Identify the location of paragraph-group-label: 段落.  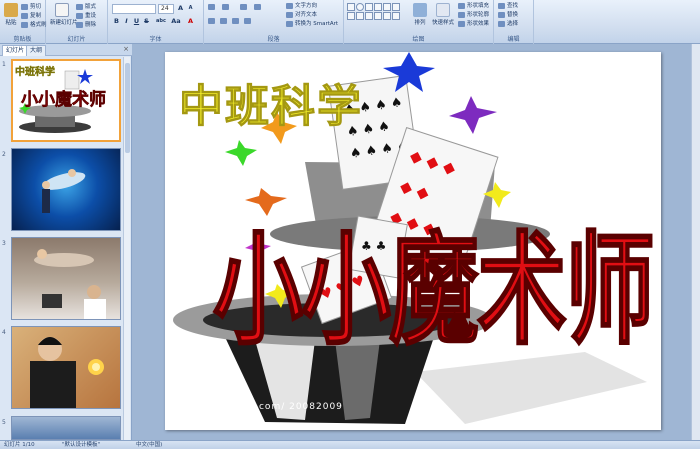
(273, 39).